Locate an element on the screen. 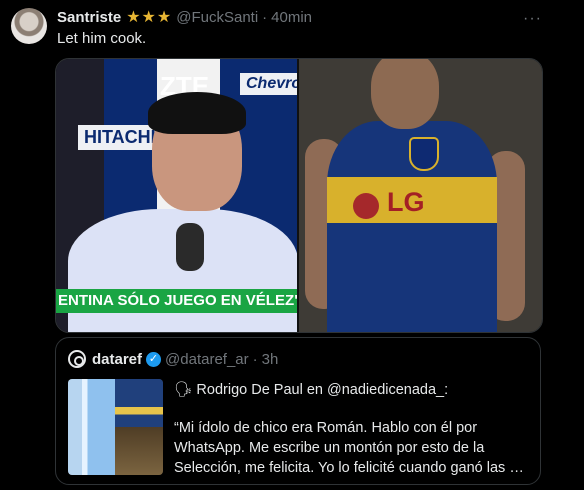 This screenshot has width=584, height=490. tweet-time: 40min is located at coordinates (291, 17).